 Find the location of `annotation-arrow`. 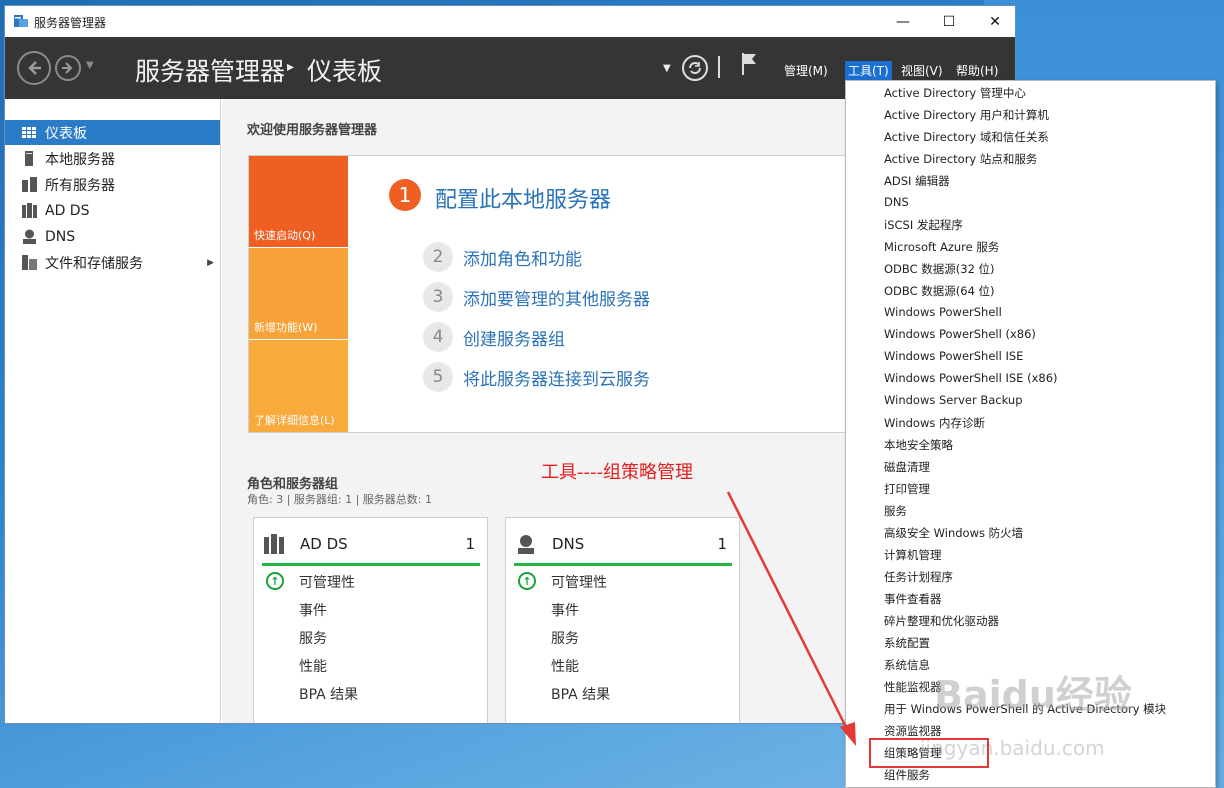

annotation-arrow is located at coordinates (791, 618).